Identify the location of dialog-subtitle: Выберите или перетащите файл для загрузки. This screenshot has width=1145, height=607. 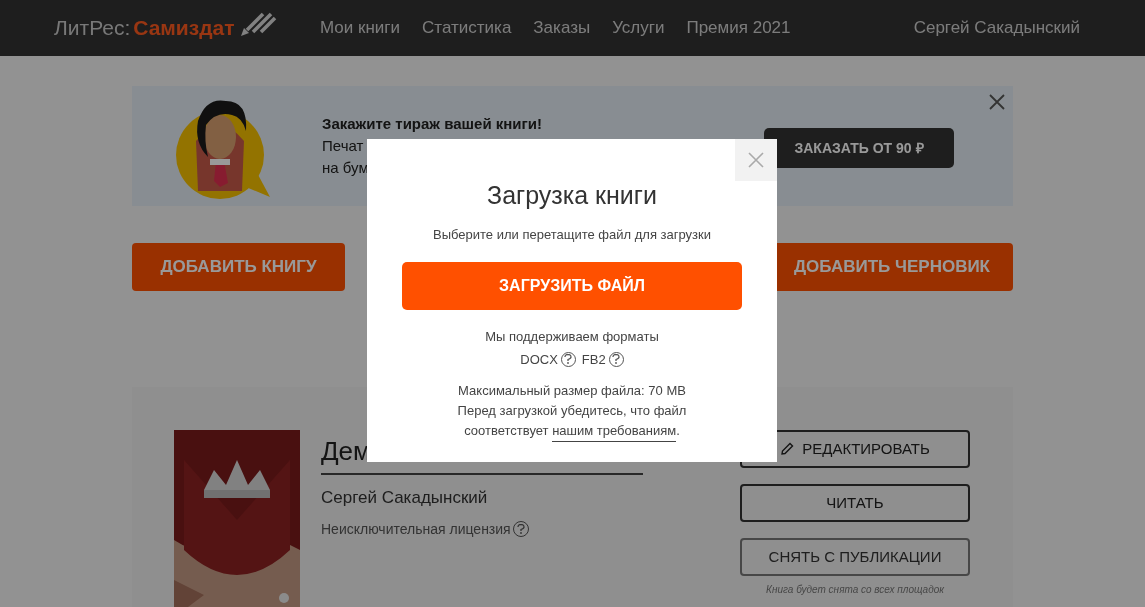
(572, 234).